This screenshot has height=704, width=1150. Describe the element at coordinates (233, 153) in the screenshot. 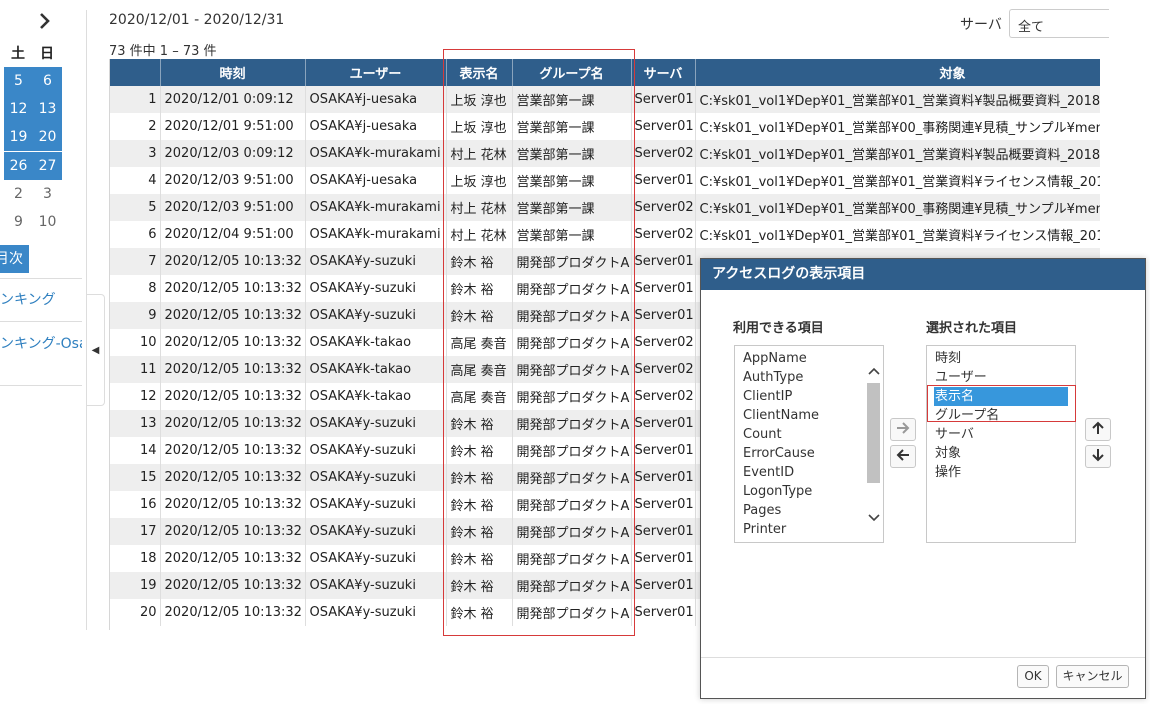

I see `time-cell: 2020/12/03 0:09:12` at that location.